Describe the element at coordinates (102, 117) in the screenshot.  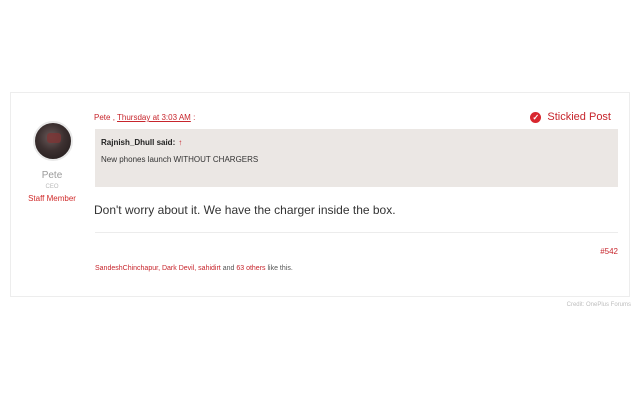
I see `meta-author-link: Pete` at that location.